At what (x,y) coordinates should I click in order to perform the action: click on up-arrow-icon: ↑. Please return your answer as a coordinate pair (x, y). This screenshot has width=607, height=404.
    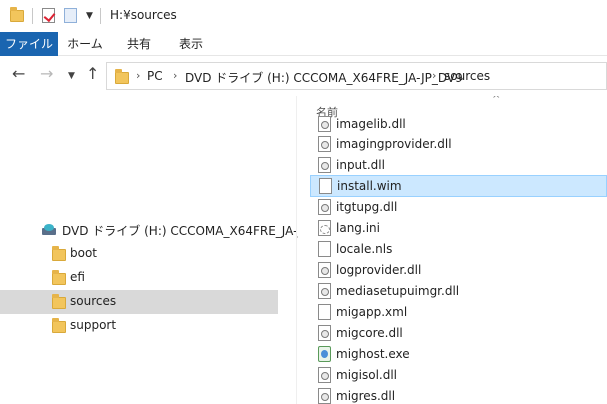
    Looking at the image, I should click on (92, 74).